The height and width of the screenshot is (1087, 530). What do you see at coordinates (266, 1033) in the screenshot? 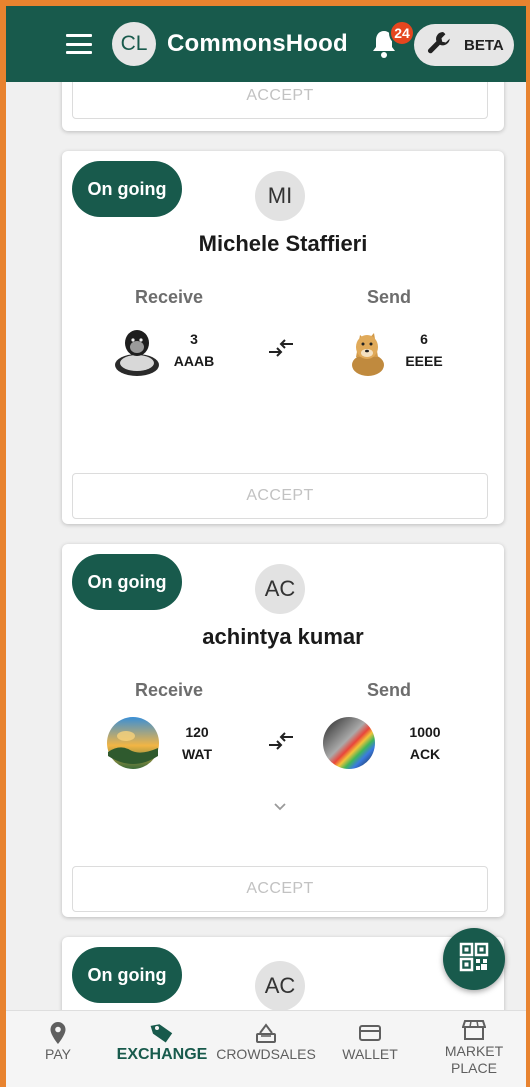
I see `ballot-icon` at bounding box center [266, 1033].